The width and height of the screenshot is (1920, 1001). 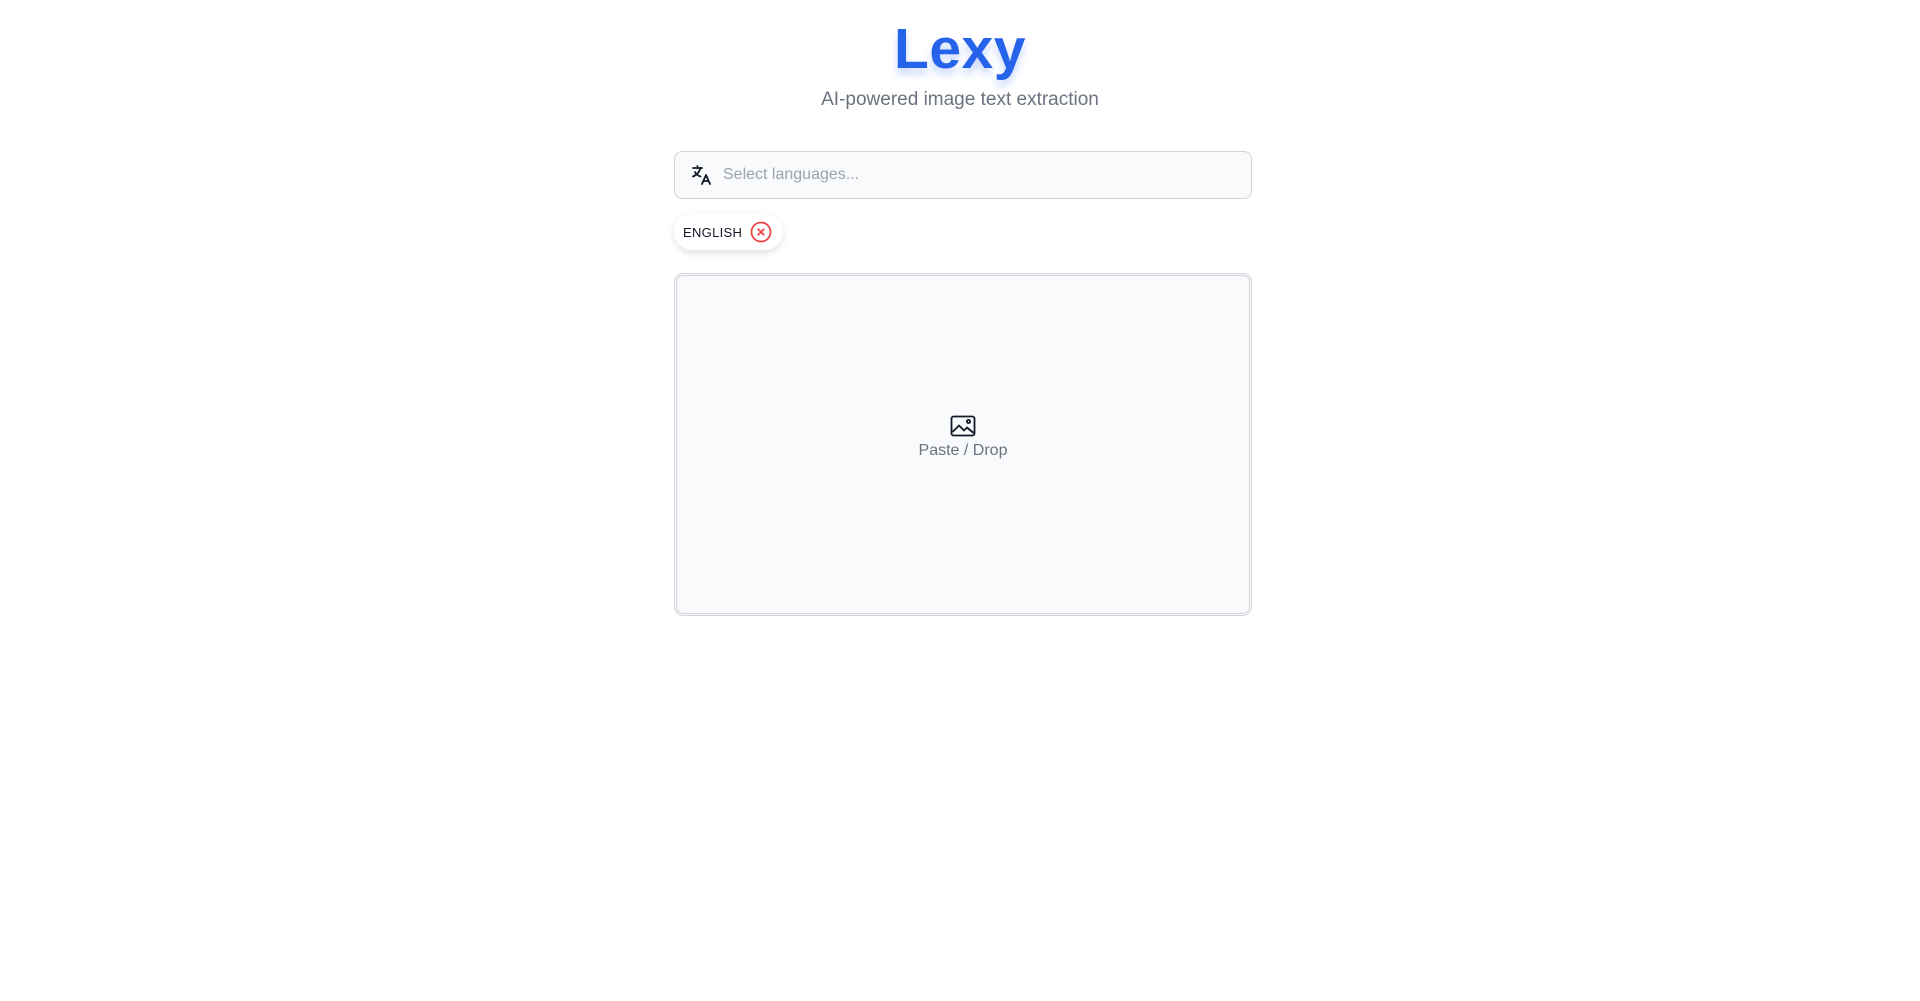 What do you see at coordinates (713, 232) in the screenshot?
I see `language-chip-label: ENGLISH` at bounding box center [713, 232].